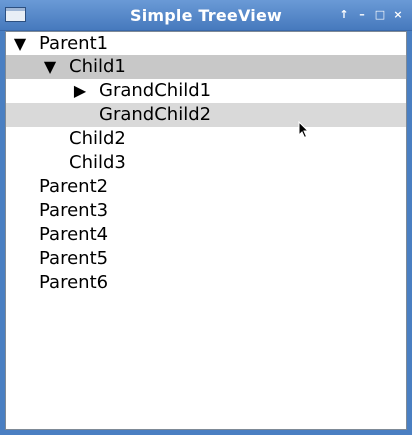 The image size is (412, 435). I want to click on tree-row-label: GrandChild1, so click(155, 90).